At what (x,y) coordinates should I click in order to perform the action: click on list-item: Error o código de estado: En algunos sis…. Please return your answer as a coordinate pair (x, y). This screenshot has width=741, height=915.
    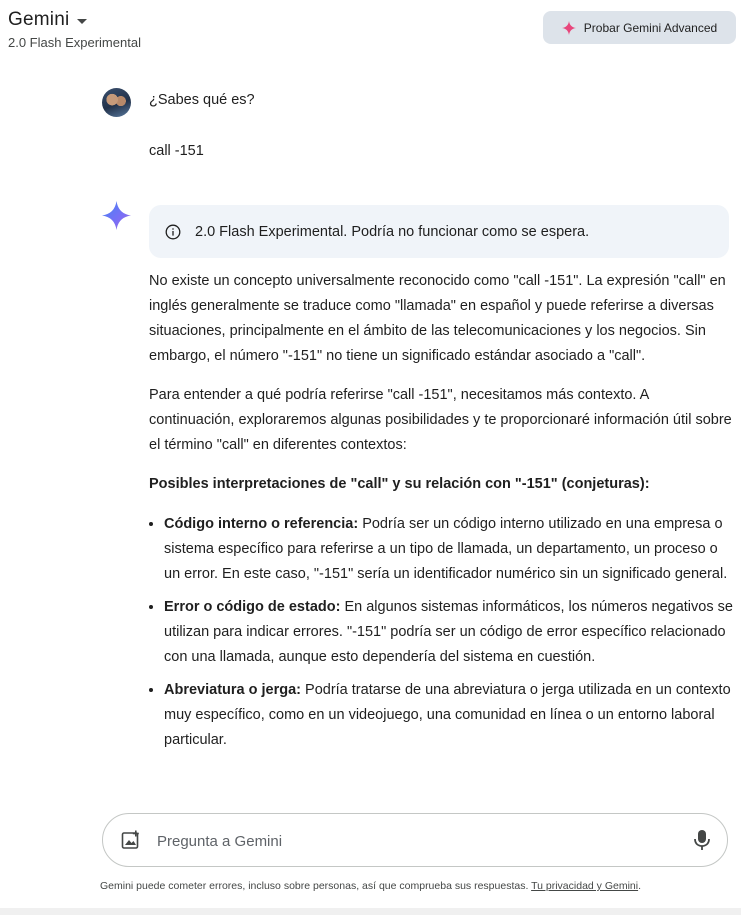
    Looking at the image, I should click on (449, 632).